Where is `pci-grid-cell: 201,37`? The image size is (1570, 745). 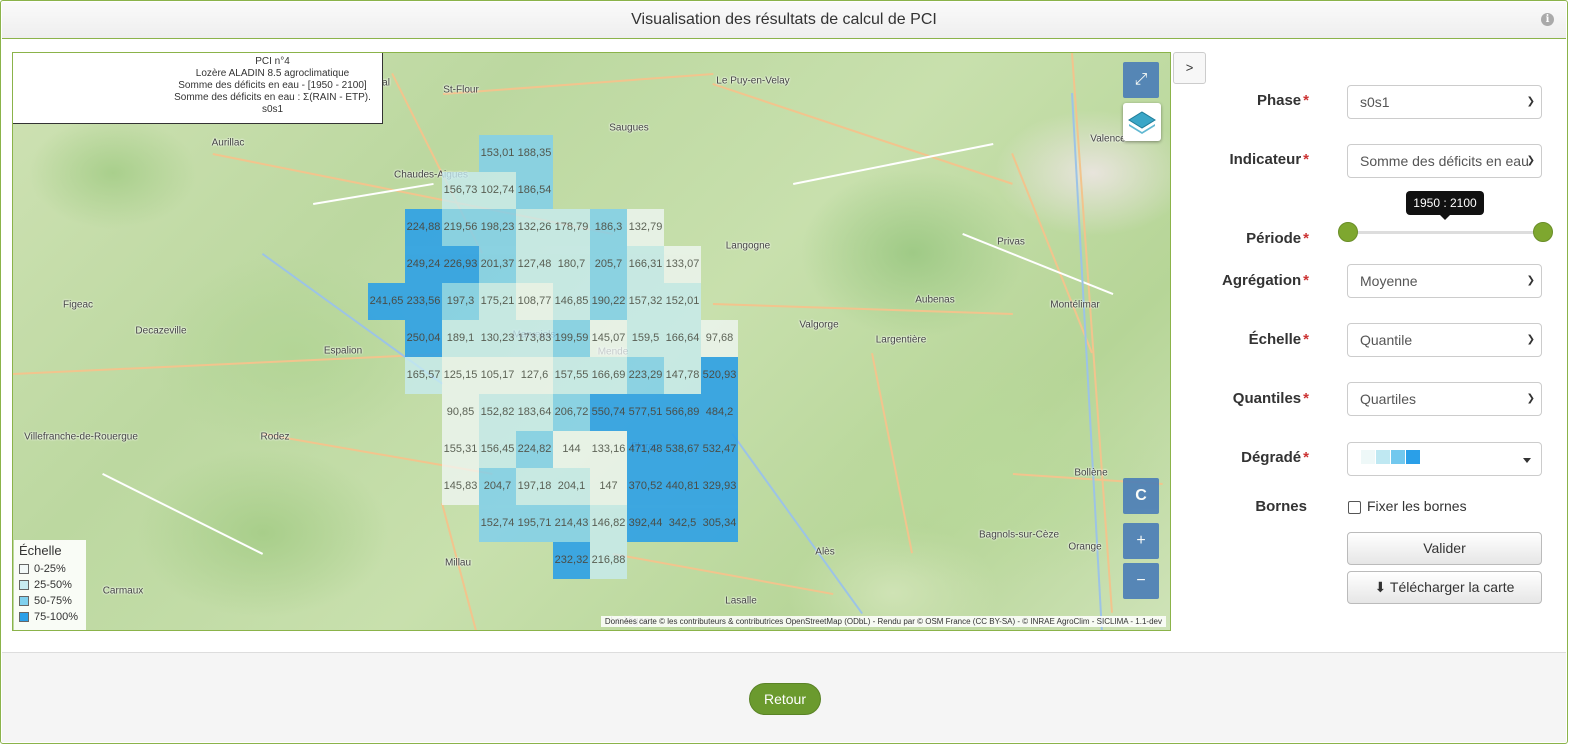 pci-grid-cell: 201,37 is located at coordinates (497, 264).